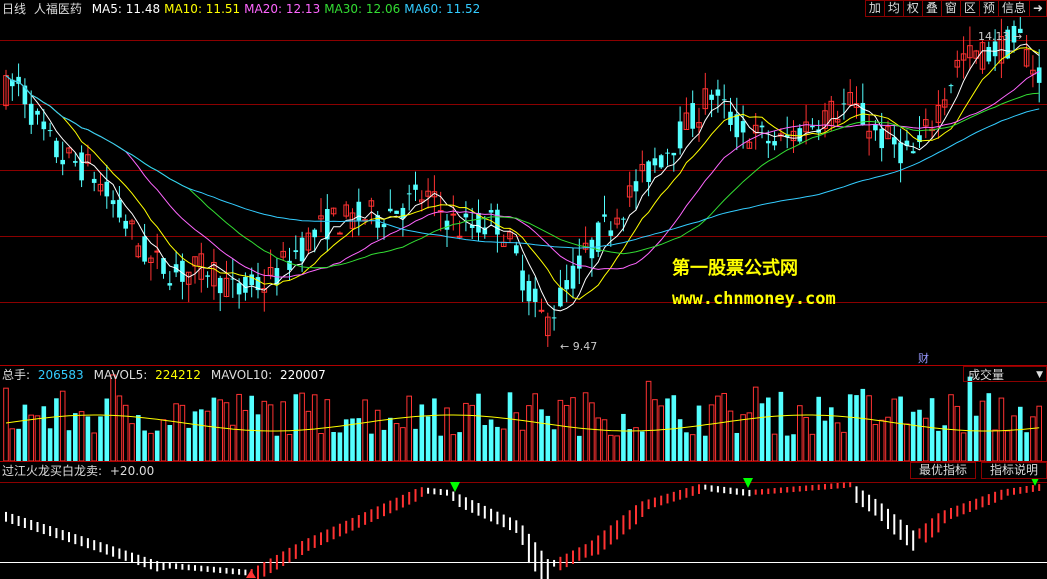  I want to click on toolbar-button: 叠, so click(931, 8).